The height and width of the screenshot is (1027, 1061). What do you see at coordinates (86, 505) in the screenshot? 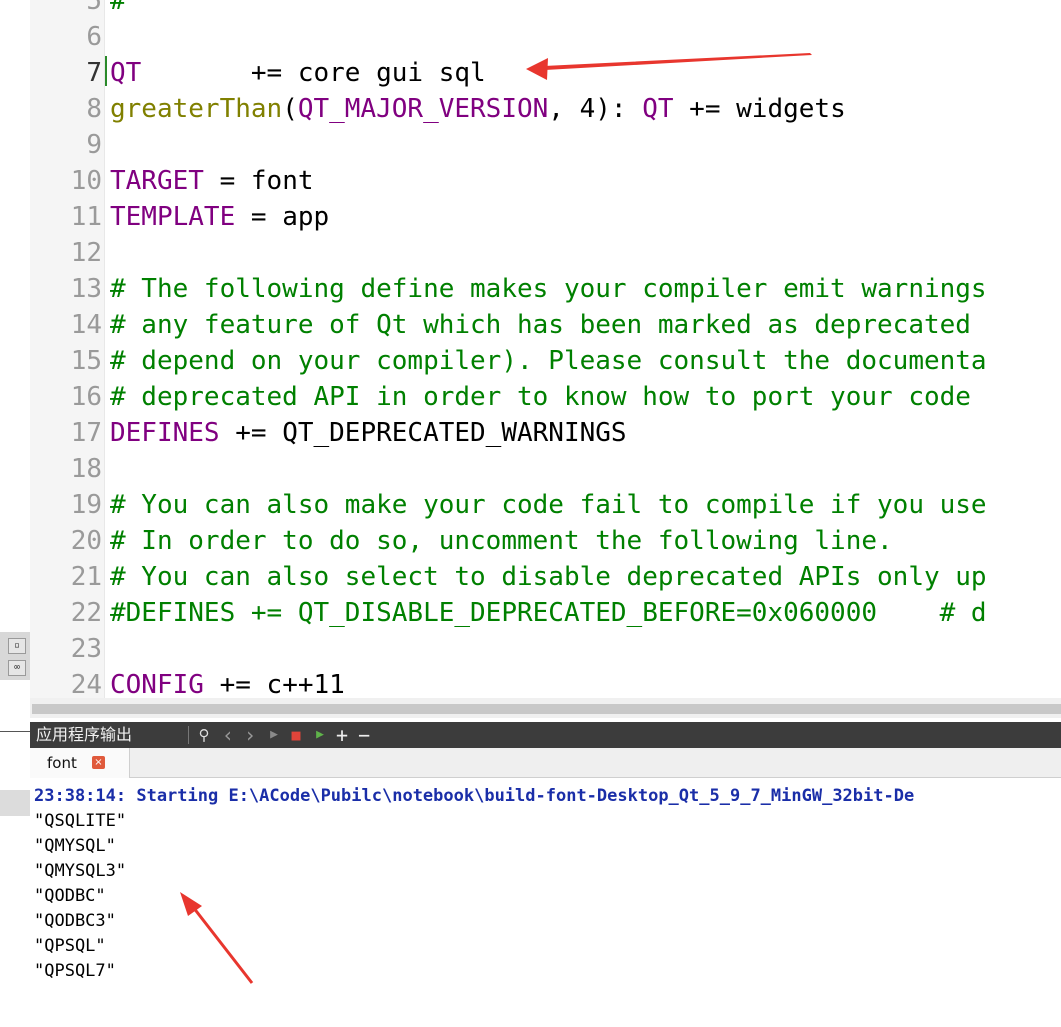
I see `line-number: 19` at bounding box center [86, 505].